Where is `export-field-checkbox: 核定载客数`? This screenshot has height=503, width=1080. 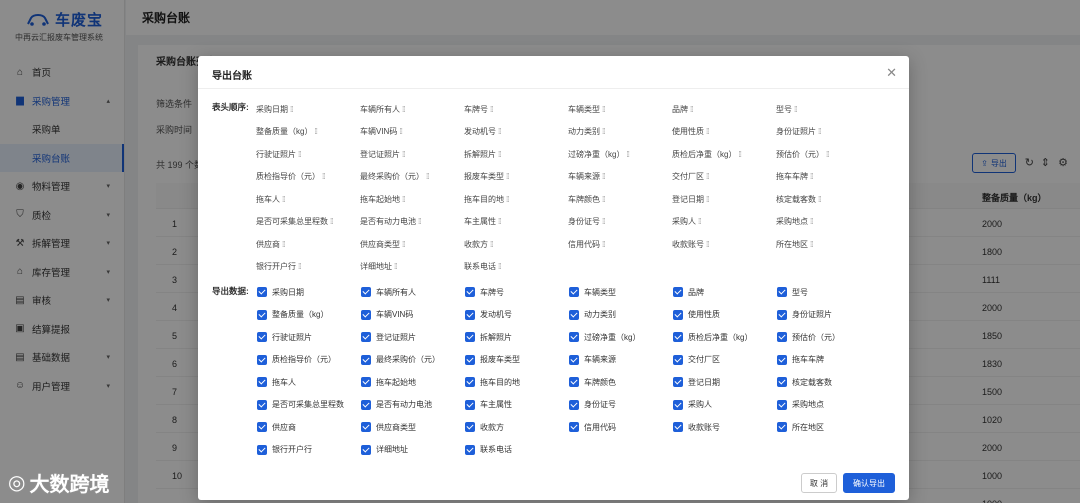
export-field-checkbox: 核定载客数 is located at coordinates (828, 382).